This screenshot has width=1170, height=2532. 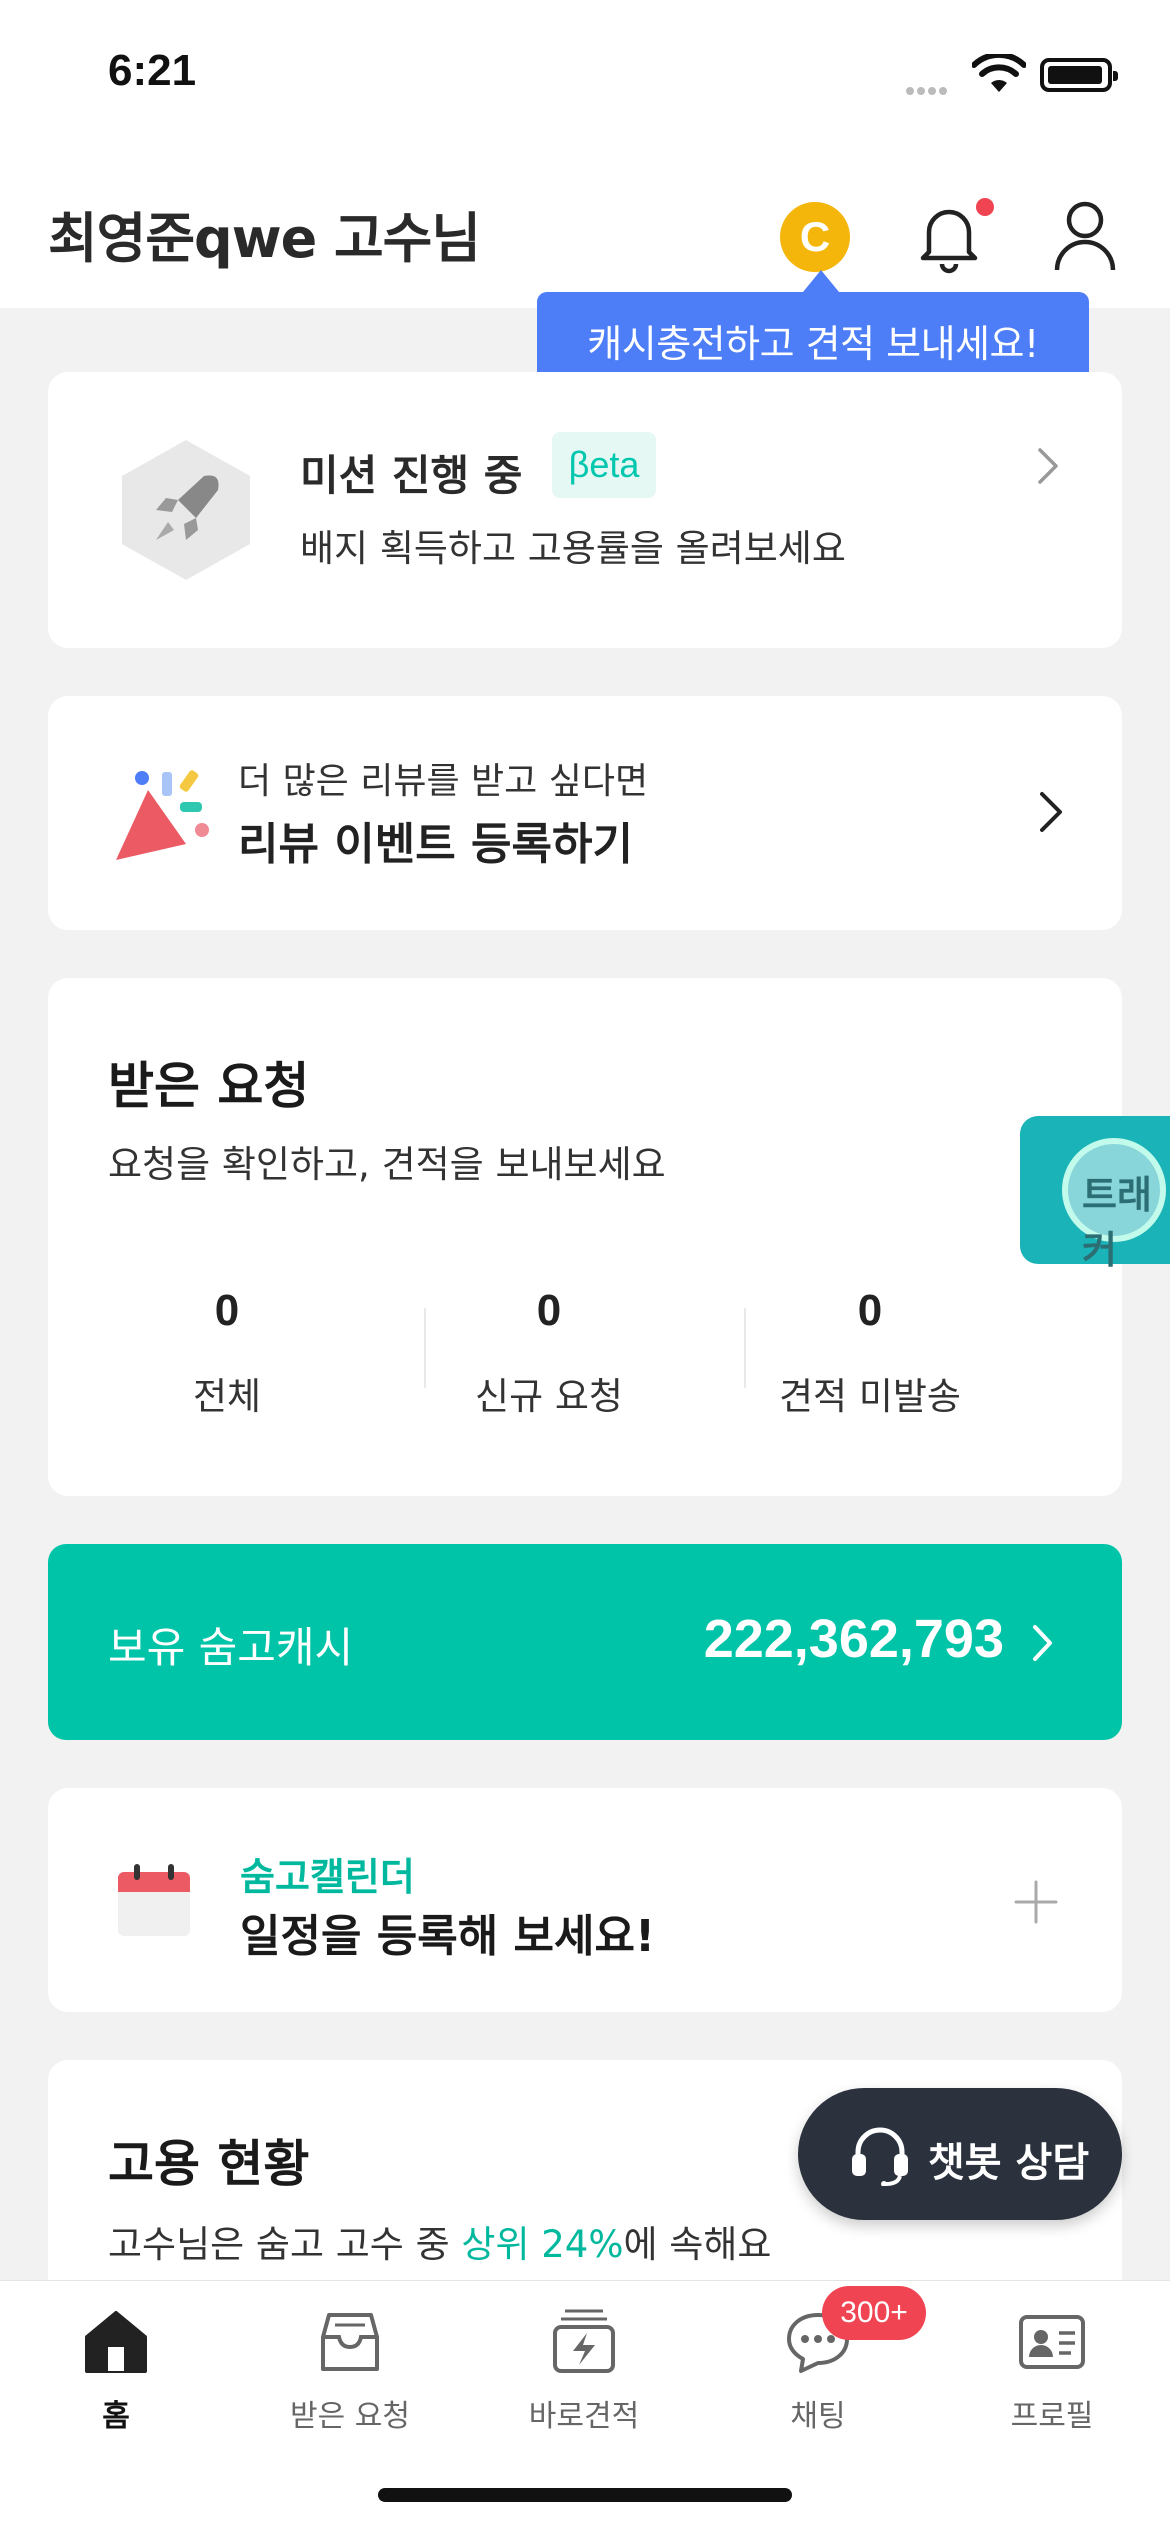 I want to click on mission-subtitle: 배지 획득하고 고용률을 올려보세요, so click(x=573, y=548).